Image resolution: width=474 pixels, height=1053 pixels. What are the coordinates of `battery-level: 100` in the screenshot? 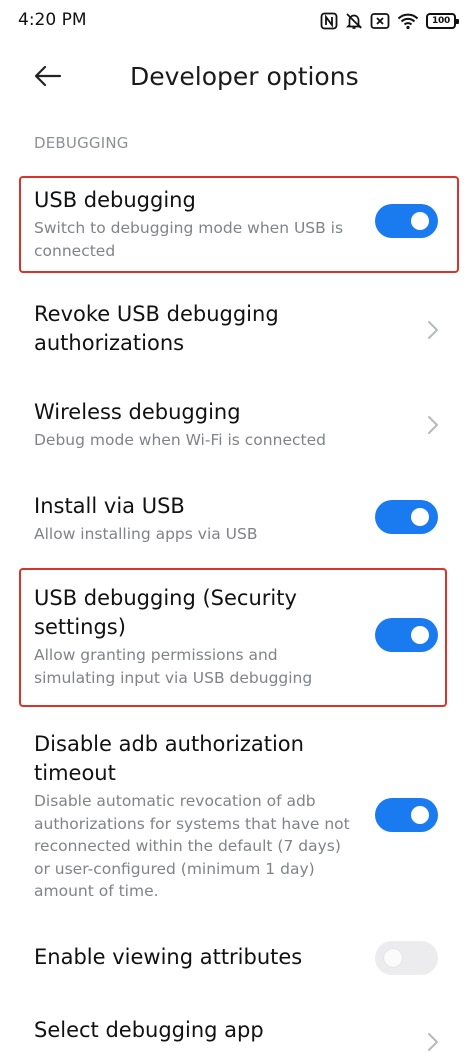 It's located at (441, 20).